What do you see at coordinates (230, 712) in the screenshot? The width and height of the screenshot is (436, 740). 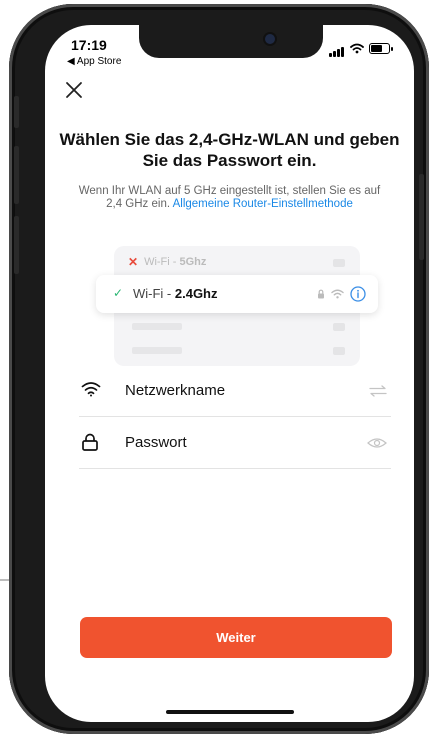 I see `home-indicator` at bounding box center [230, 712].